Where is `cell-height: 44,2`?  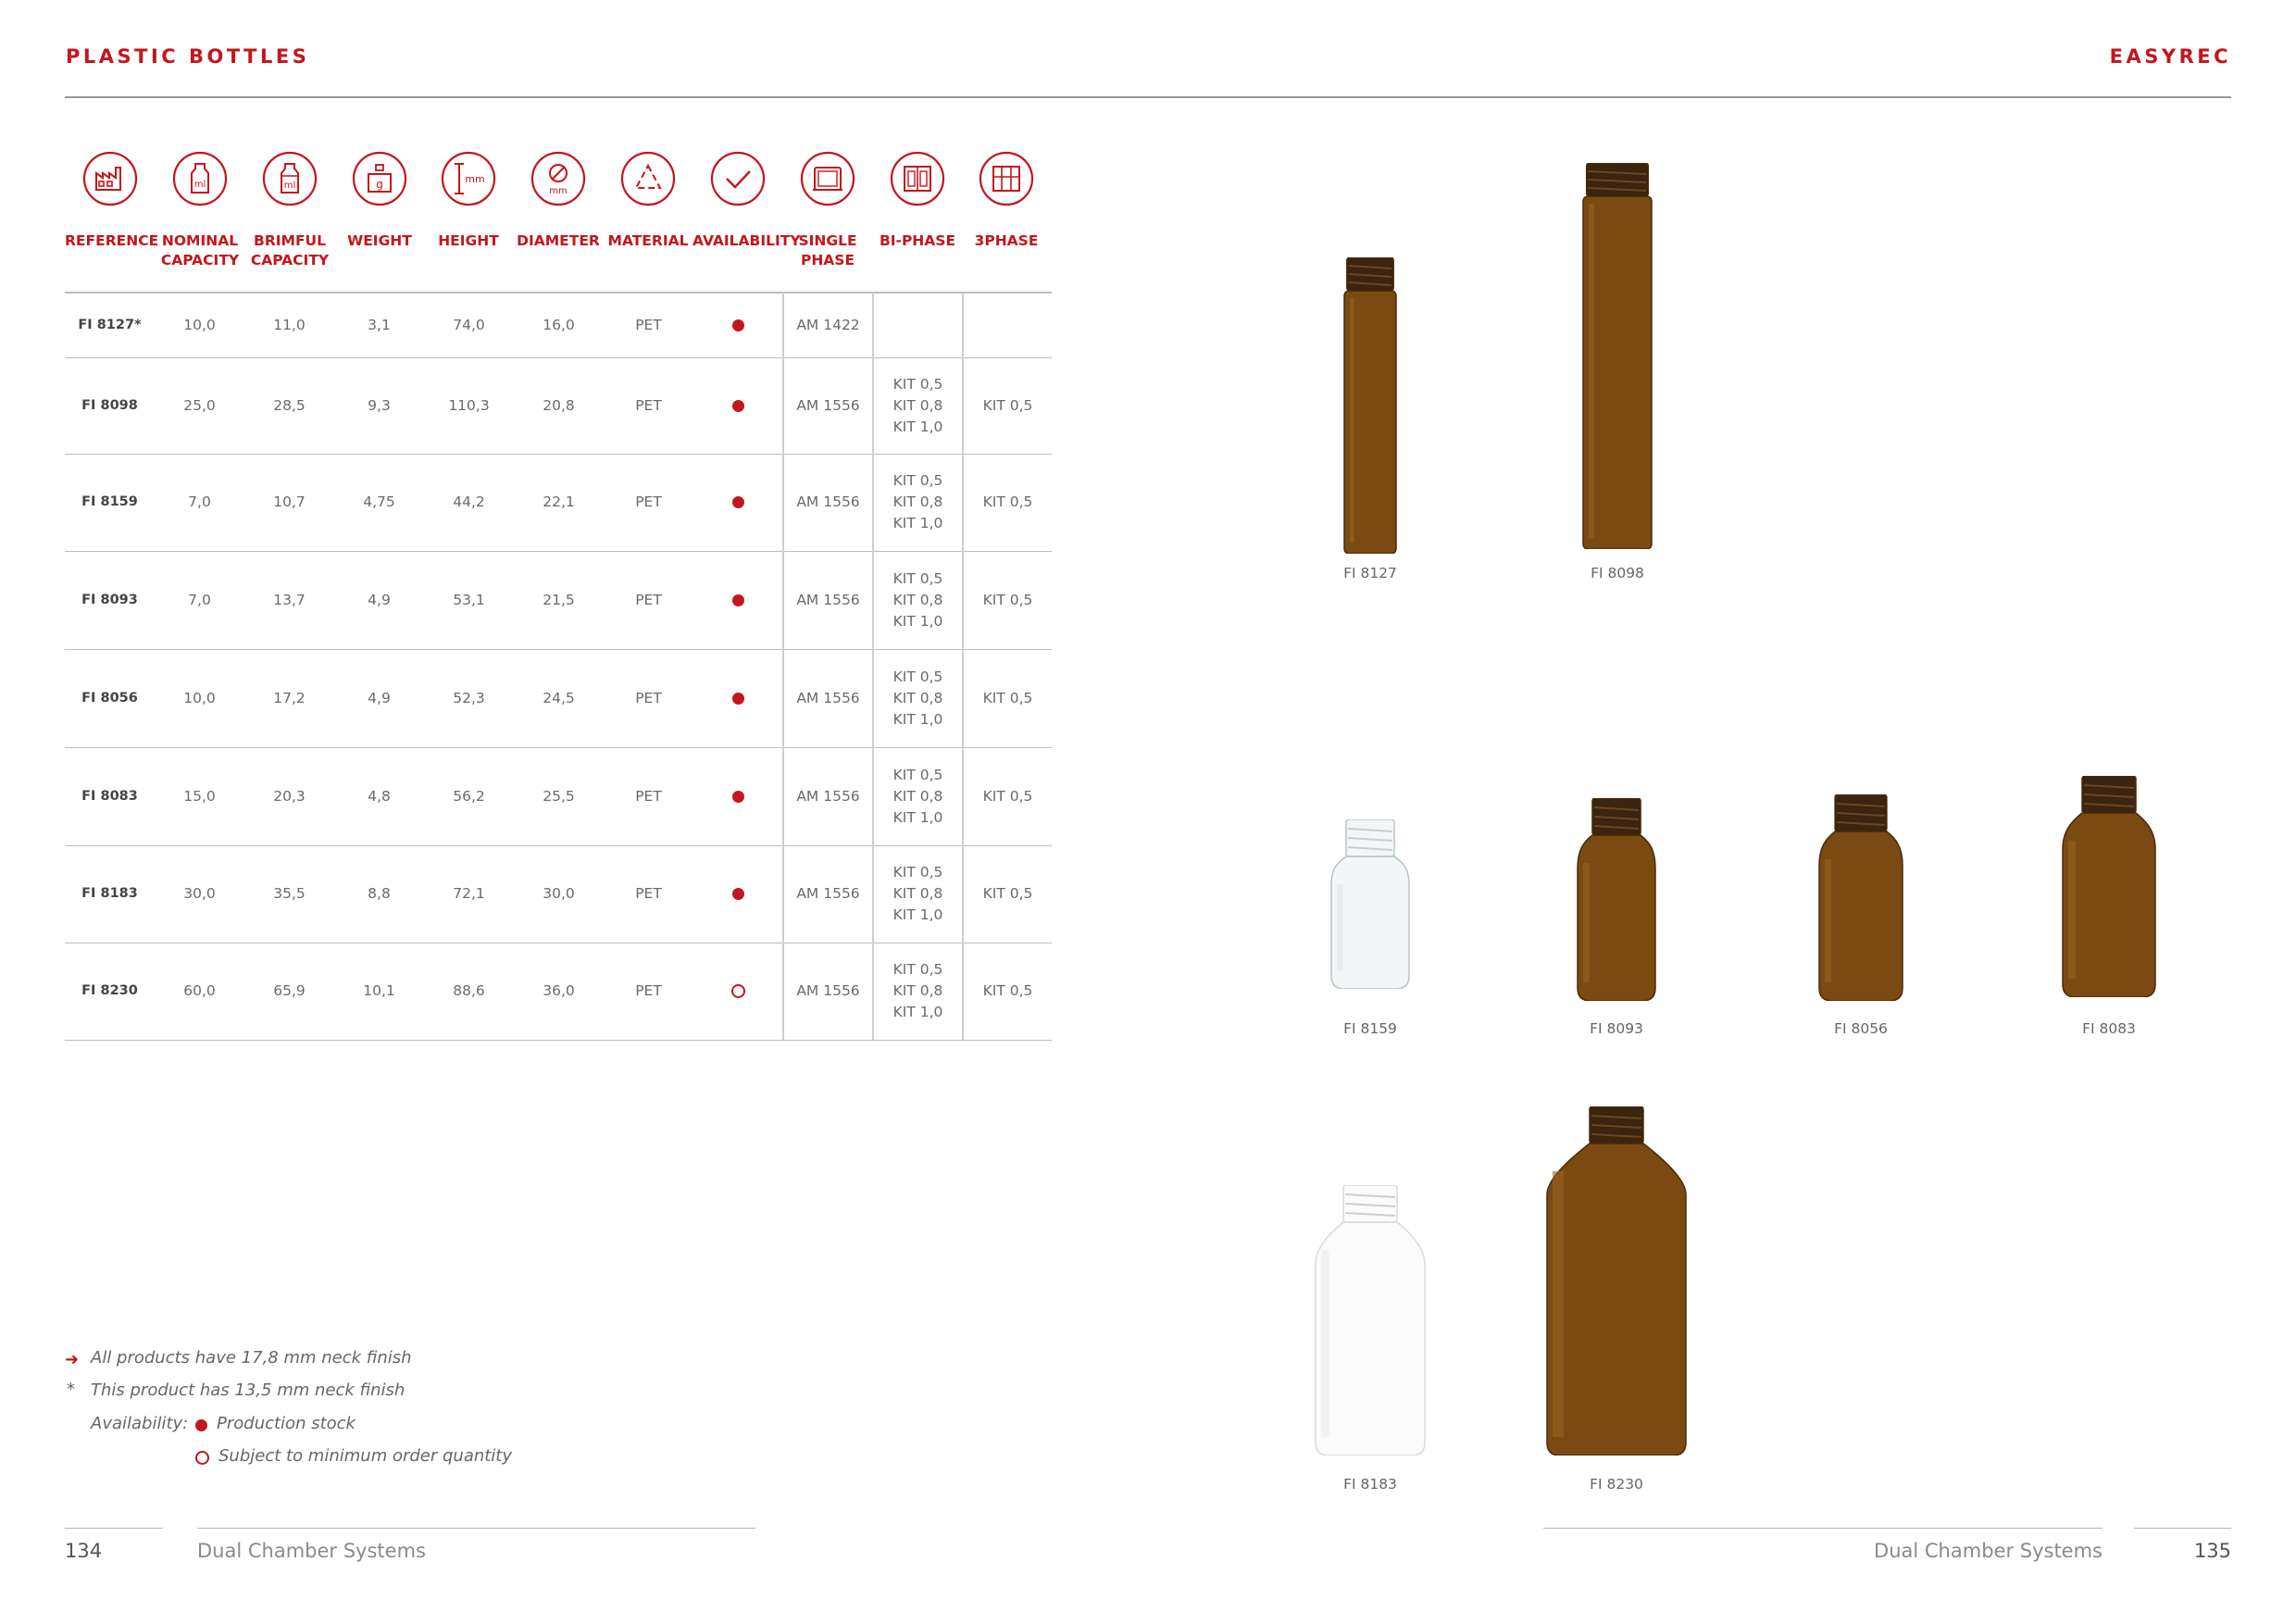 cell-height: 44,2 is located at coordinates (469, 501).